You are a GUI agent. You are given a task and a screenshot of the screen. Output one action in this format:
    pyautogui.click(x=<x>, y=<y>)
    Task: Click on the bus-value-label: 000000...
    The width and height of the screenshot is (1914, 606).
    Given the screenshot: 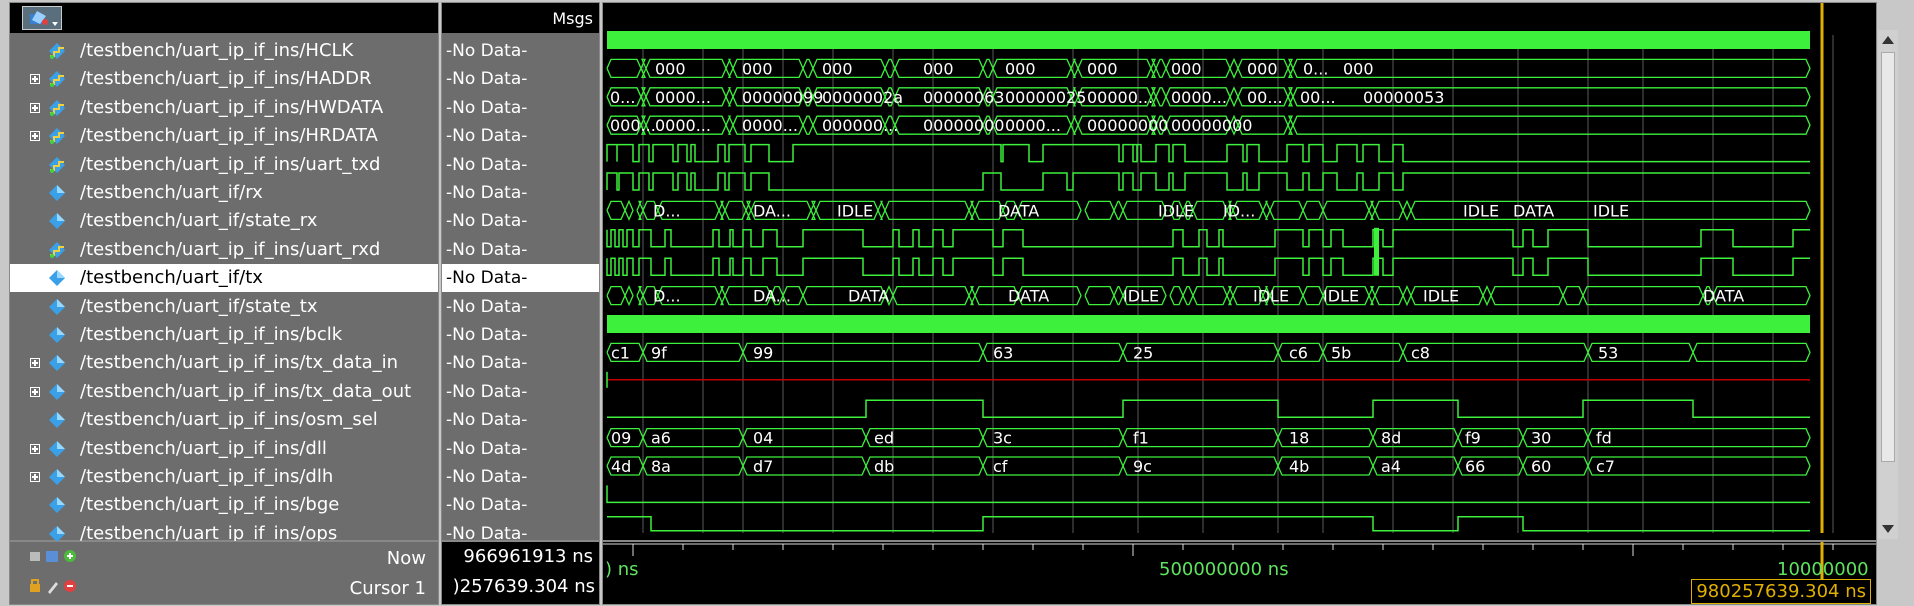 What is the action you would take?
    pyautogui.click(x=860, y=125)
    